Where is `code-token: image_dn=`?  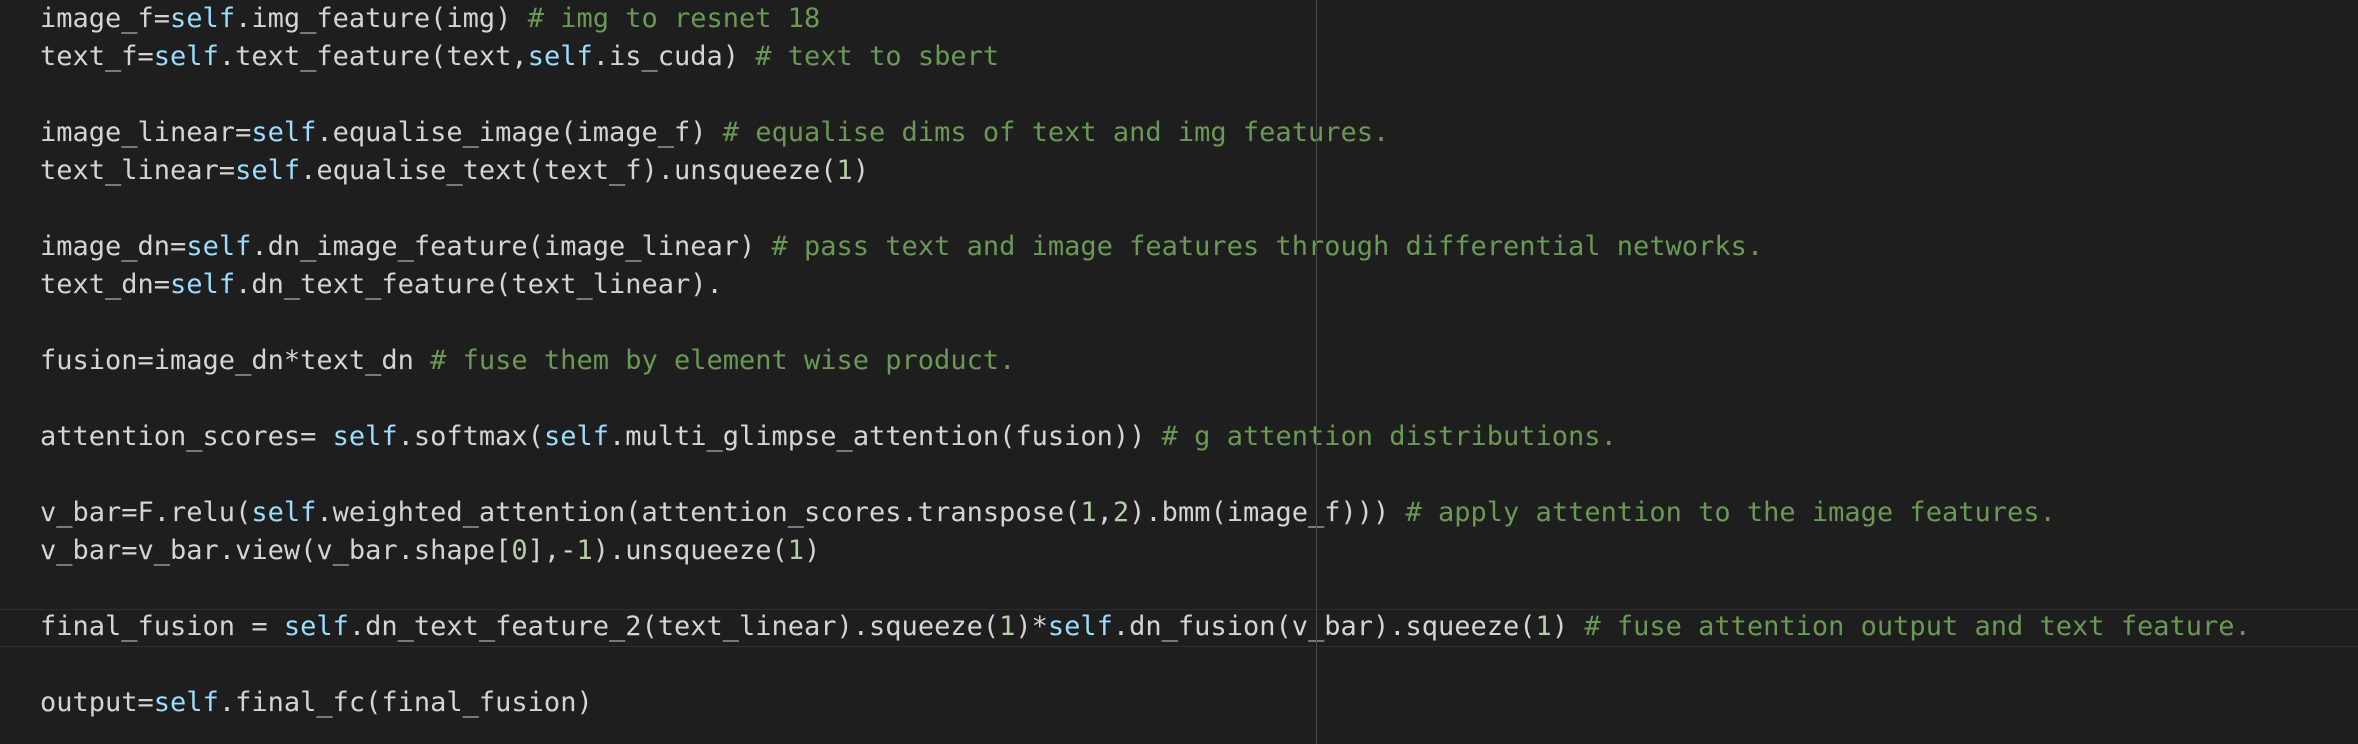 code-token: image_dn= is located at coordinates (113, 246).